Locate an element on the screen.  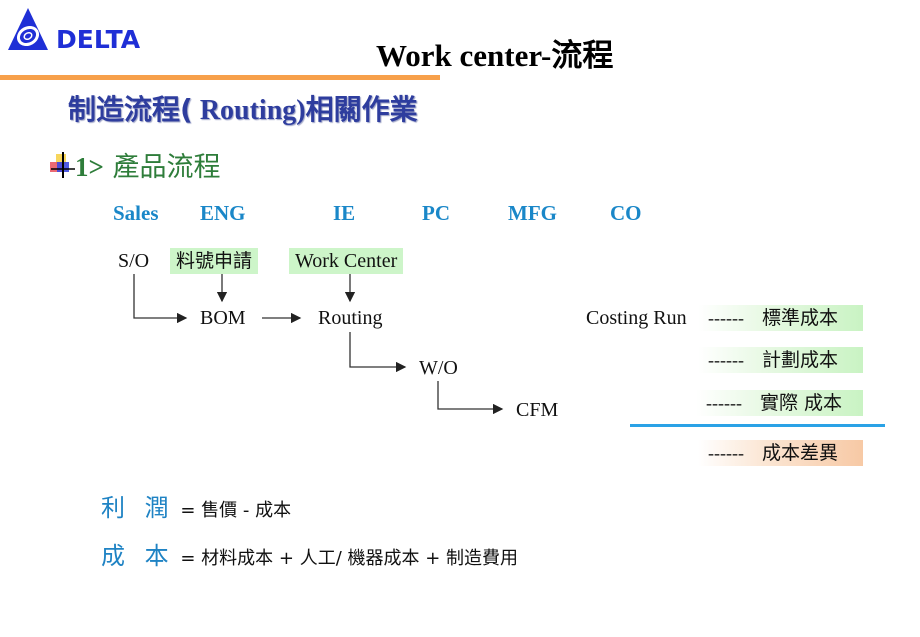
formula-expression: = 材料成本 + 人工/ 機器成本 + 制造費用 is located at coordinates (349, 558).